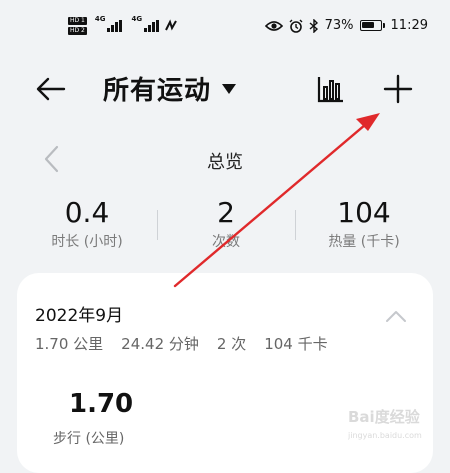 Image resolution: width=450 pixels, height=473 pixels. I want to click on hd-badges: HD 1 HD 2, so click(77, 26).